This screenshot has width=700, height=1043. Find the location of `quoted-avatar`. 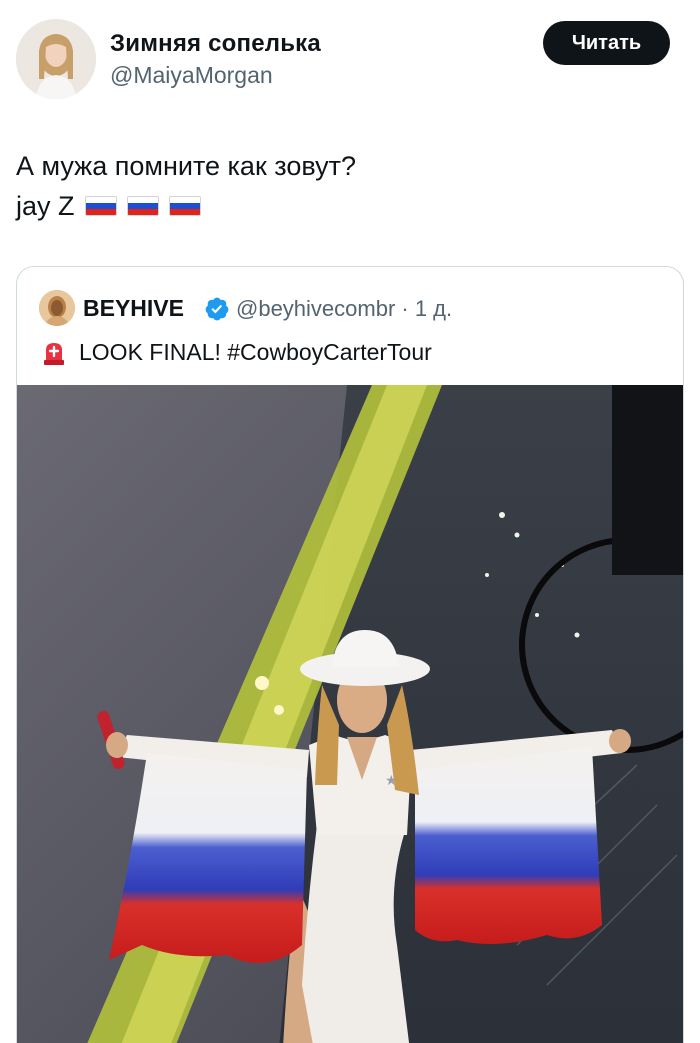

quoted-avatar is located at coordinates (57, 308).